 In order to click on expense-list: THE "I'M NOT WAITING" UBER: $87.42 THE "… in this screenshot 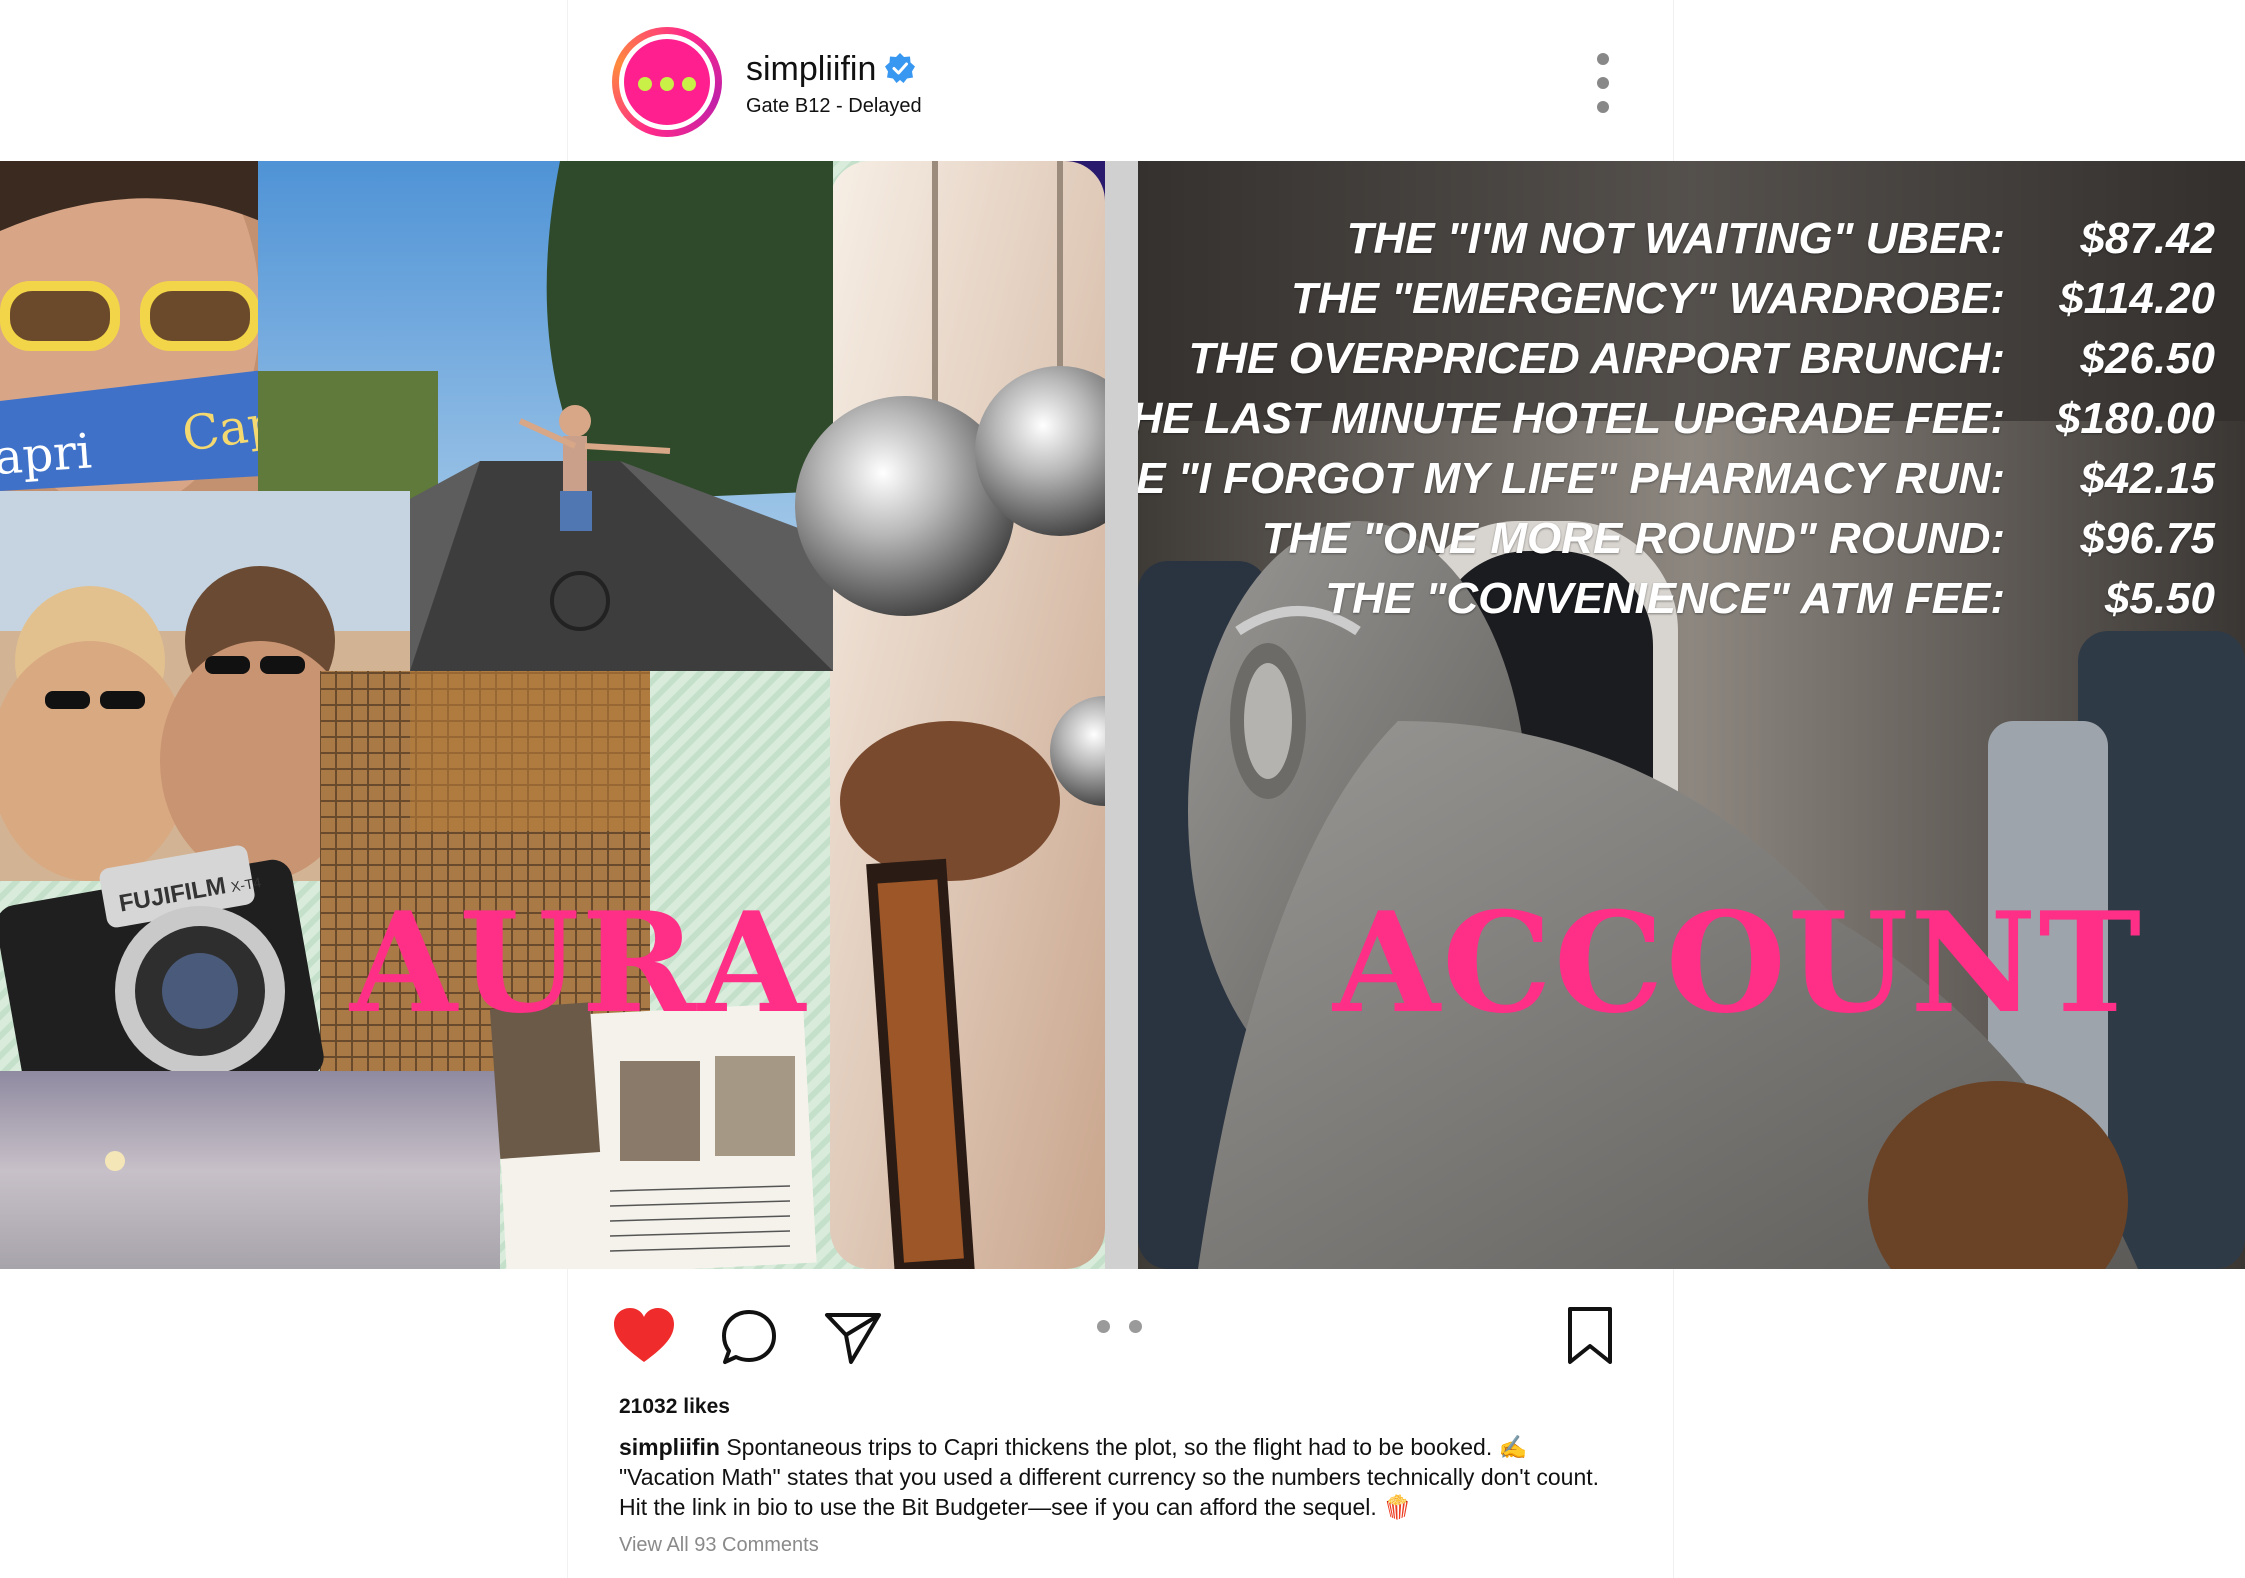, I will do `click(1676, 419)`.